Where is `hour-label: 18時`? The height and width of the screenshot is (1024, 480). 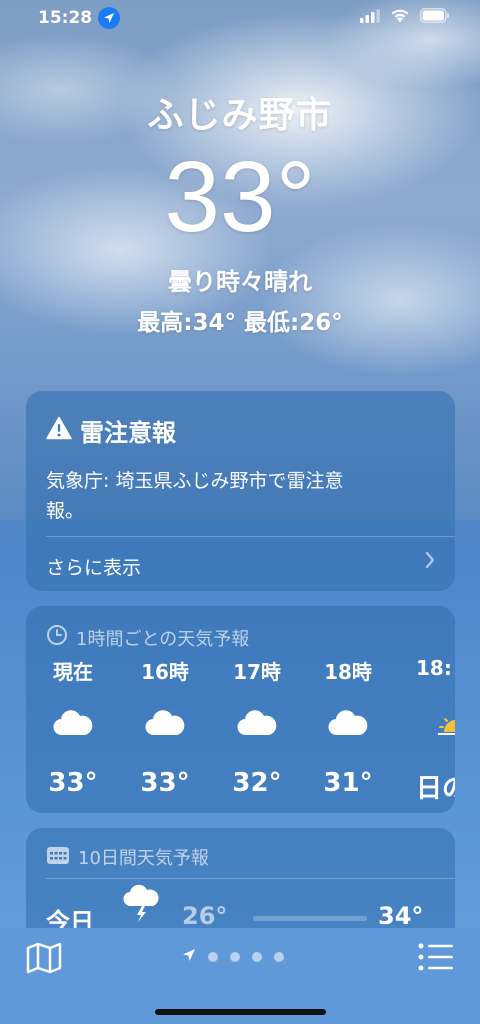 hour-label: 18時 is located at coordinates (348, 672).